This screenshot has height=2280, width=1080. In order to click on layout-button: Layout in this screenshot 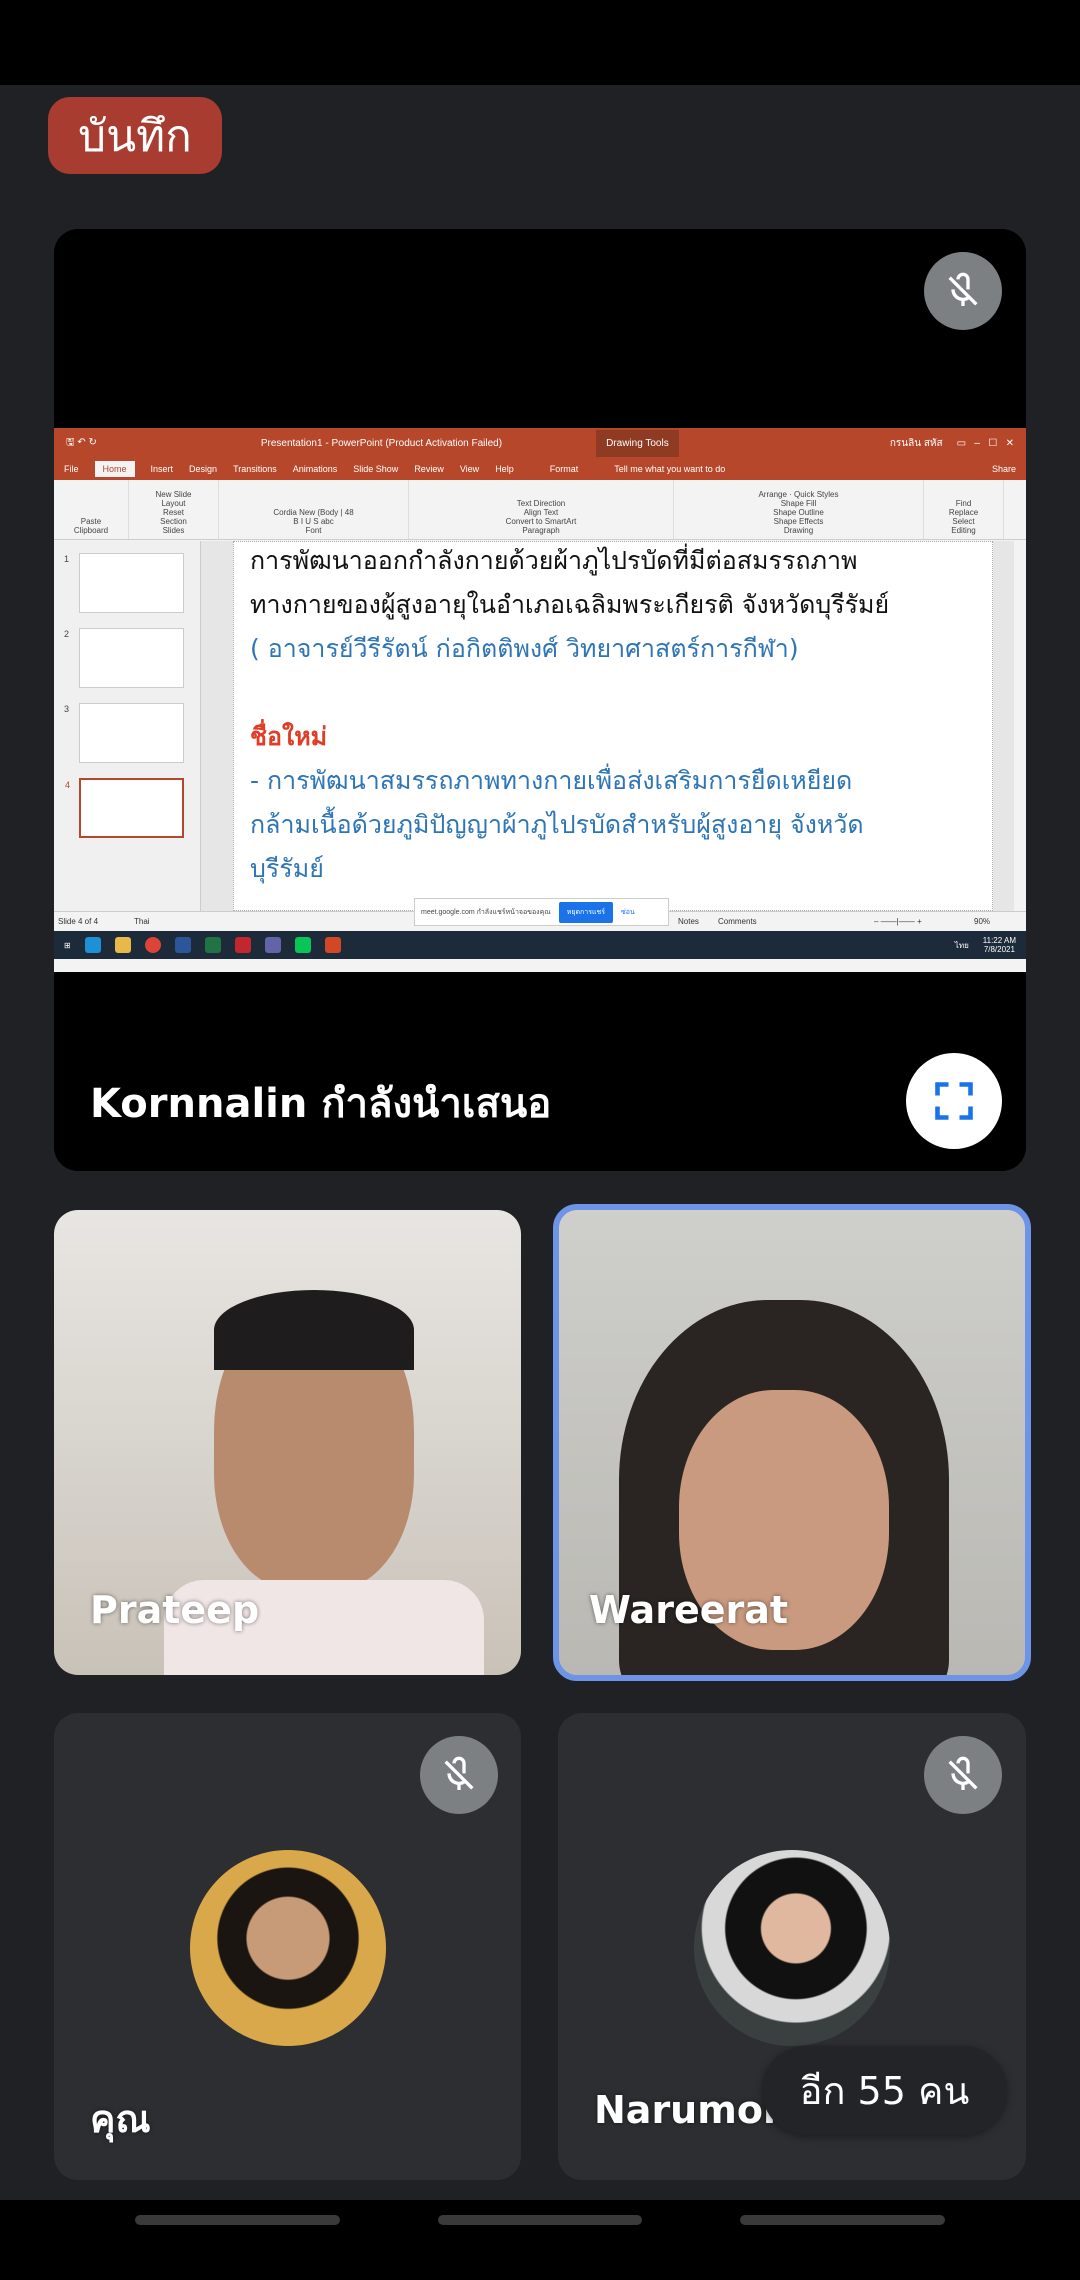, I will do `click(173, 503)`.